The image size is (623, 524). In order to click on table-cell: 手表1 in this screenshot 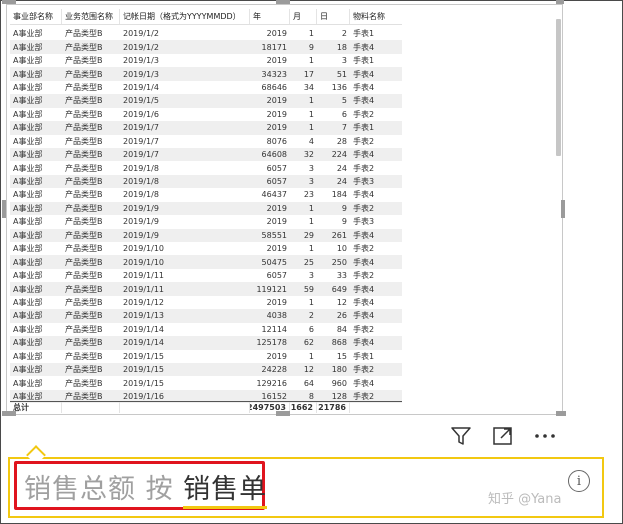, I will do `click(364, 356)`.